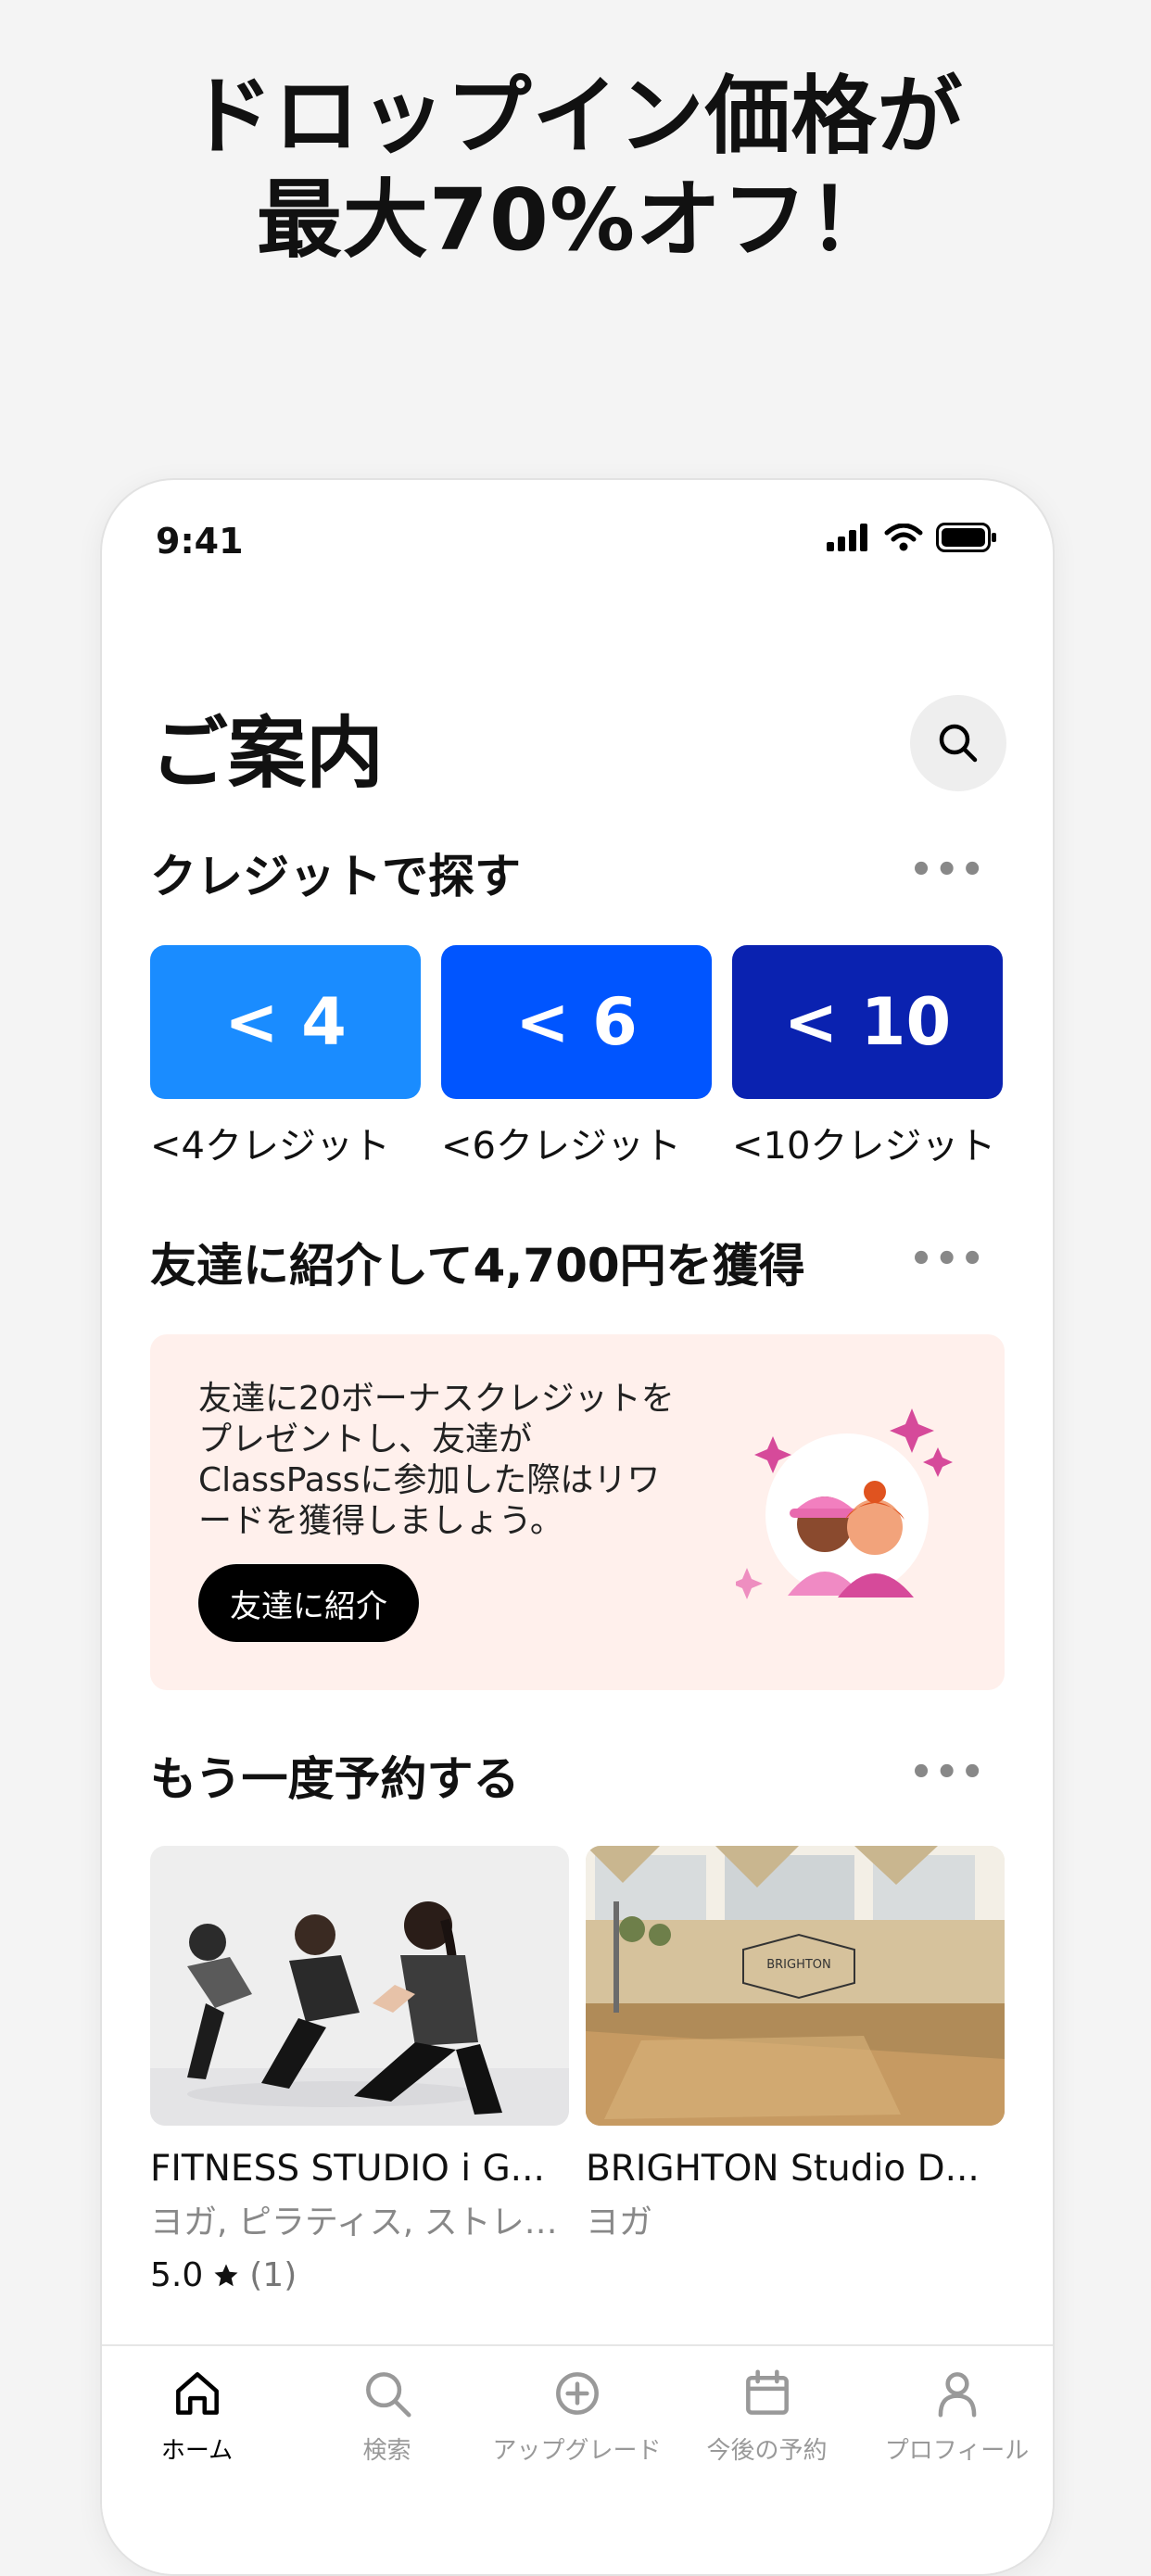  Describe the element at coordinates (273, 2275) in the screenshot. I see `rating-count: (1)` at that location.